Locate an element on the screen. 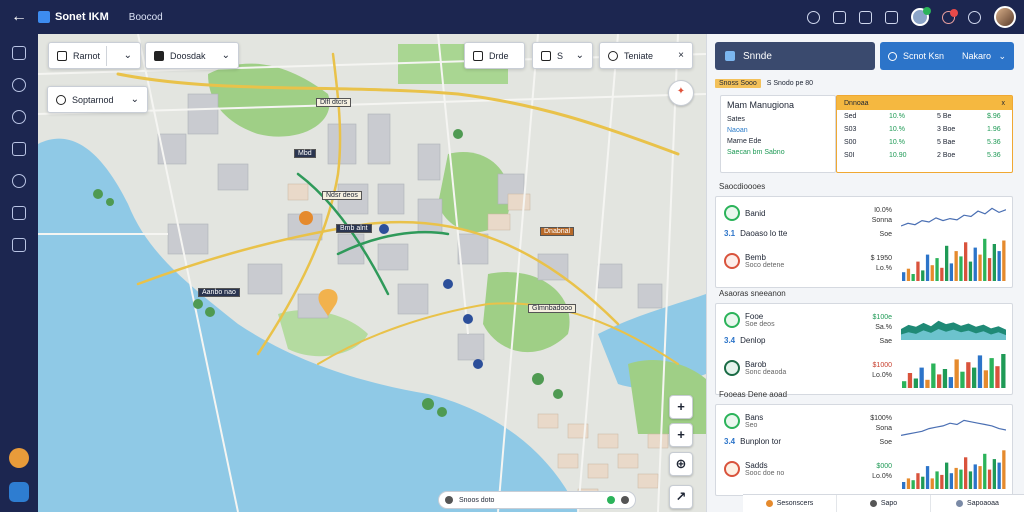 Image resolution: width=1024 pixels, height=512 pixels. metric-label: Barob is located at coordinates (756, 364).